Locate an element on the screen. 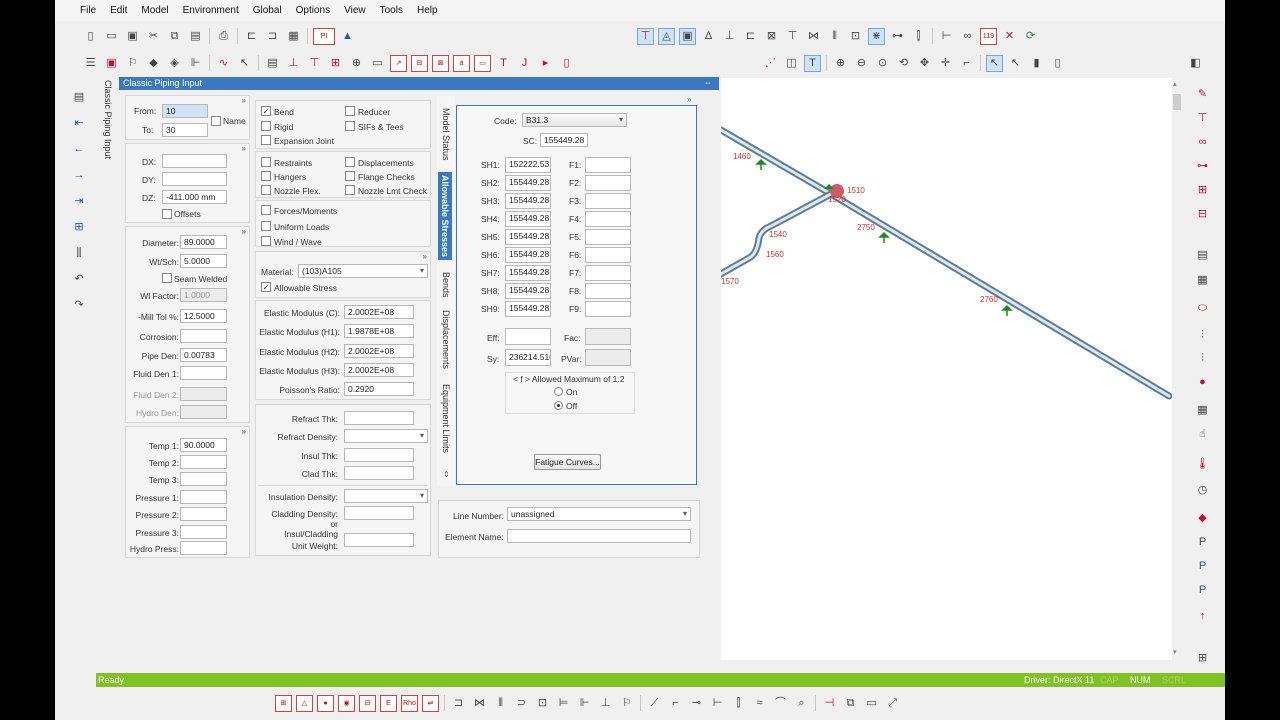 Image resolution: width=1280 pixels, height=720 pixels. cylinder-outline-icon: ▯ is located at coordinates (1057, 63).